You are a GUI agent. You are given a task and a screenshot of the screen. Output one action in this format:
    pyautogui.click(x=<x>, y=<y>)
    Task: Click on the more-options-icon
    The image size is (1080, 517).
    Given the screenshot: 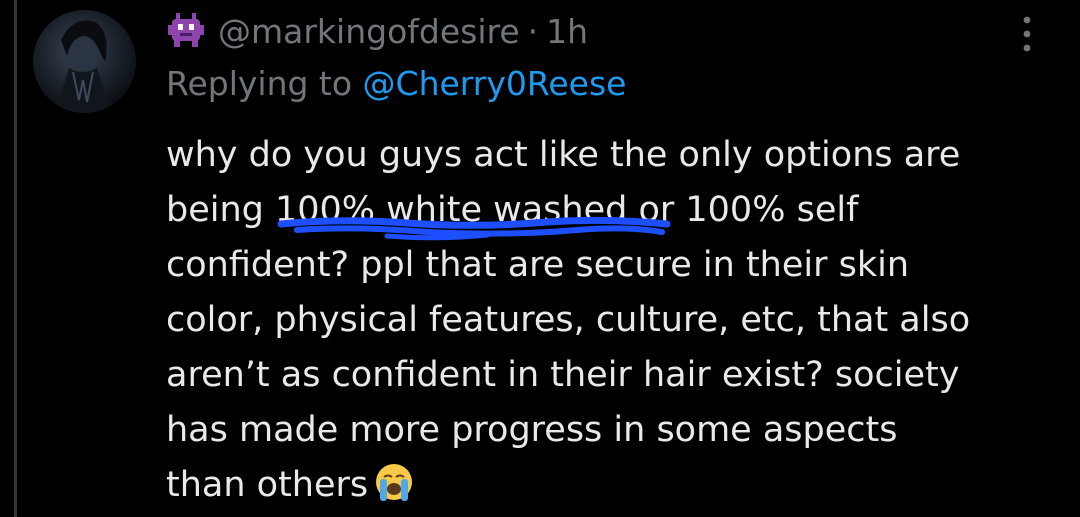 What is the action you would take?
    pyautogui.click(x=1027, y=34)
    